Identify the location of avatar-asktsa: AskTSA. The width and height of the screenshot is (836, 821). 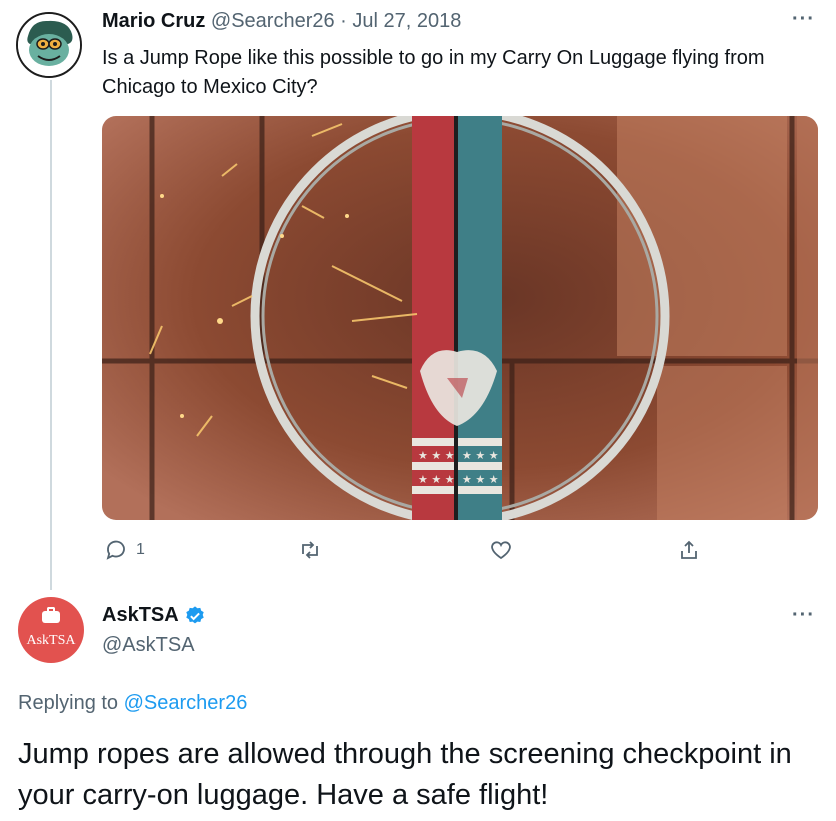
(51, 630).